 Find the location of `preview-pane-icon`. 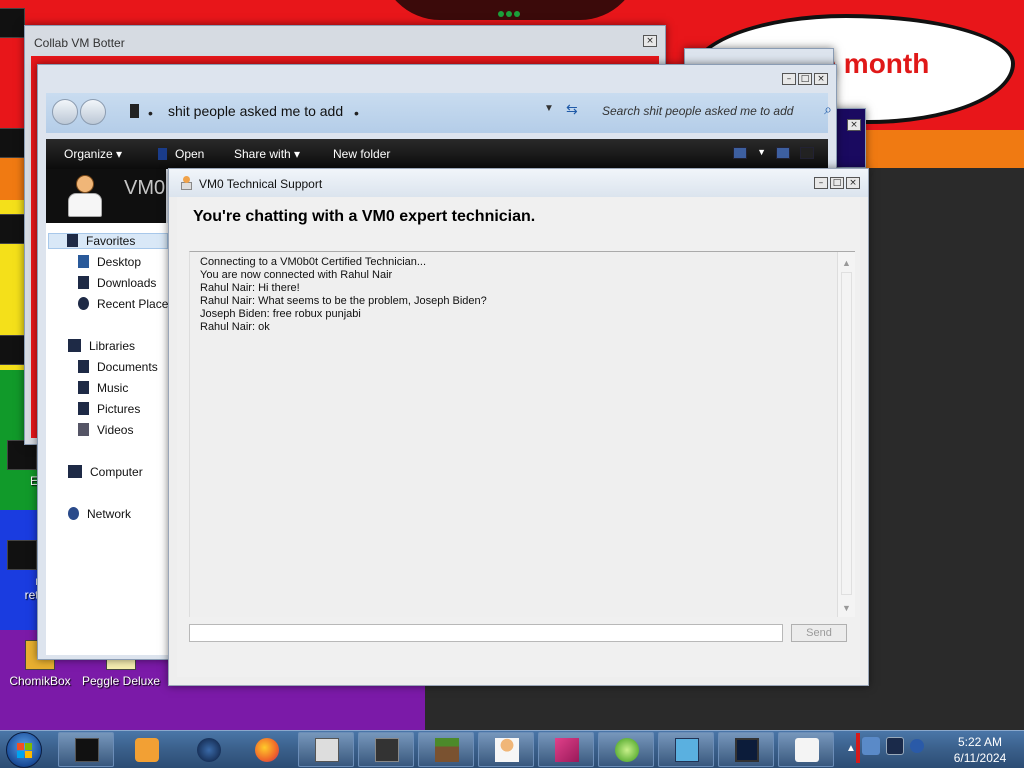

preview-pane-icon is located at coordinates (783, 153).